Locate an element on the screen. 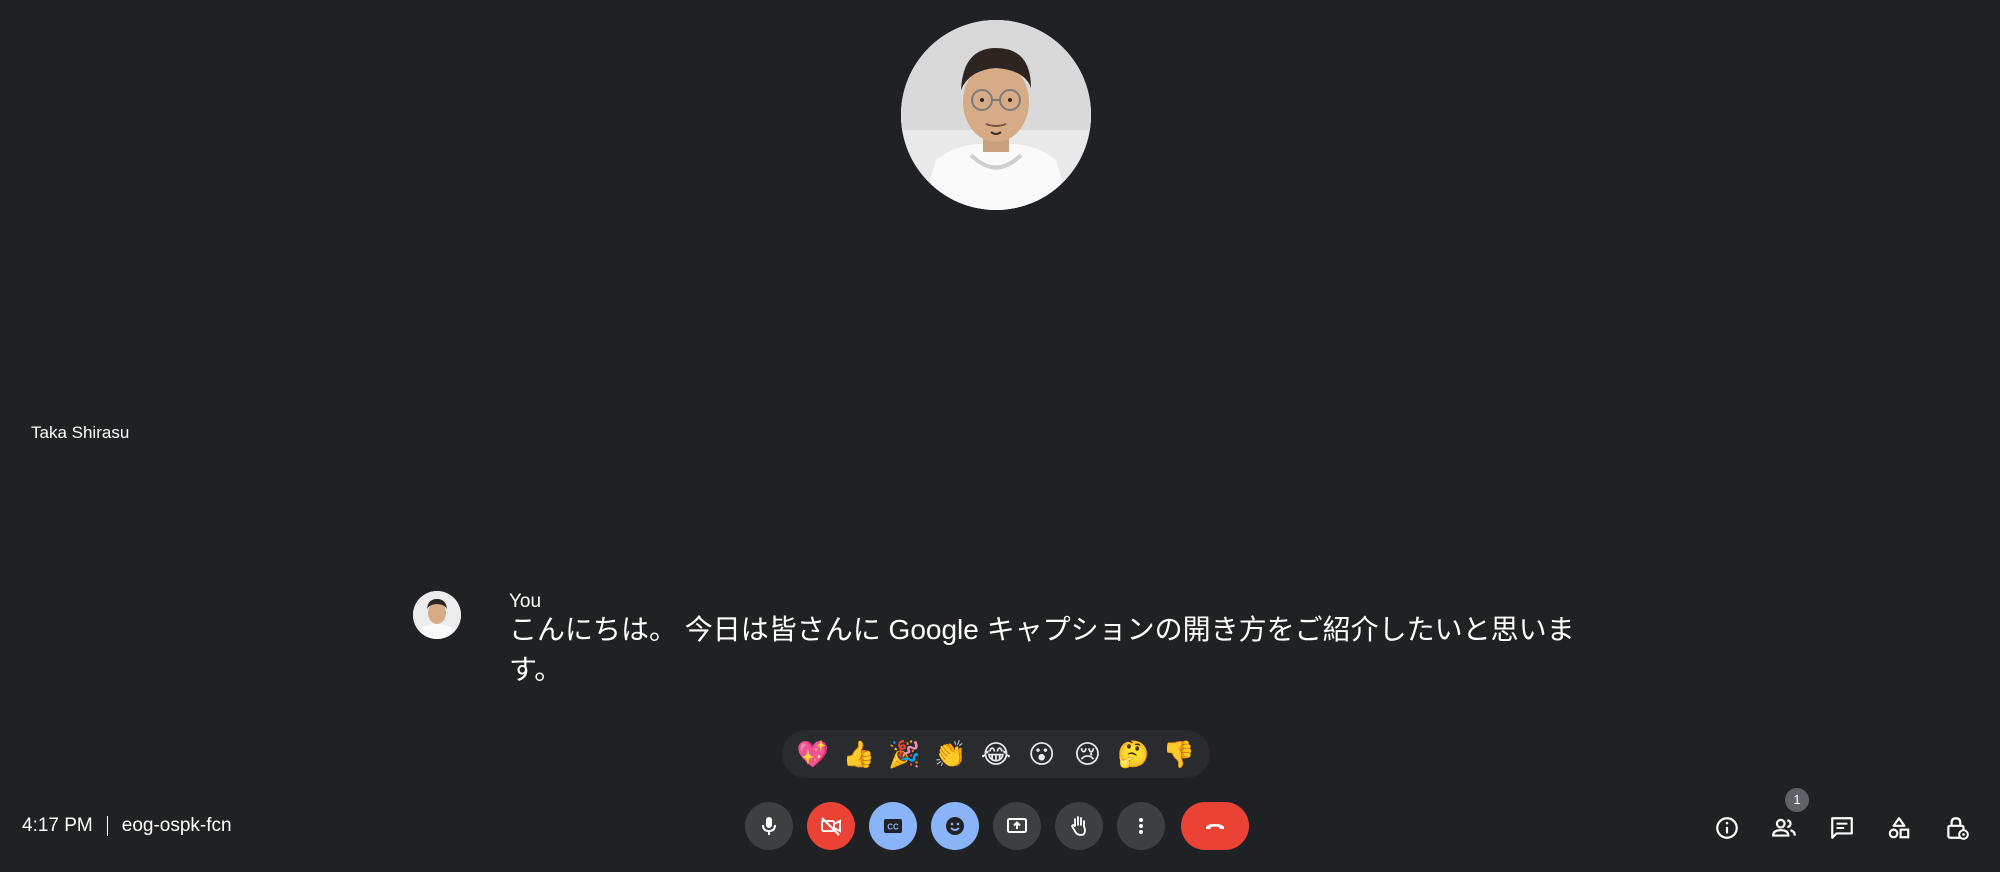  side-controls is located at coordinates (1000, 828).